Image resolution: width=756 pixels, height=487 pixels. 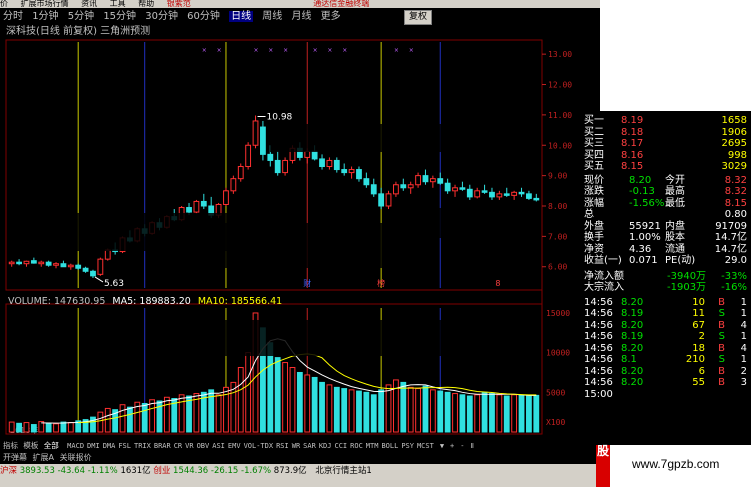 What do you see at coordinates (189, 446) in the screenshot?
I see `indicator-tab: VR` at bounding box center [189, 446].